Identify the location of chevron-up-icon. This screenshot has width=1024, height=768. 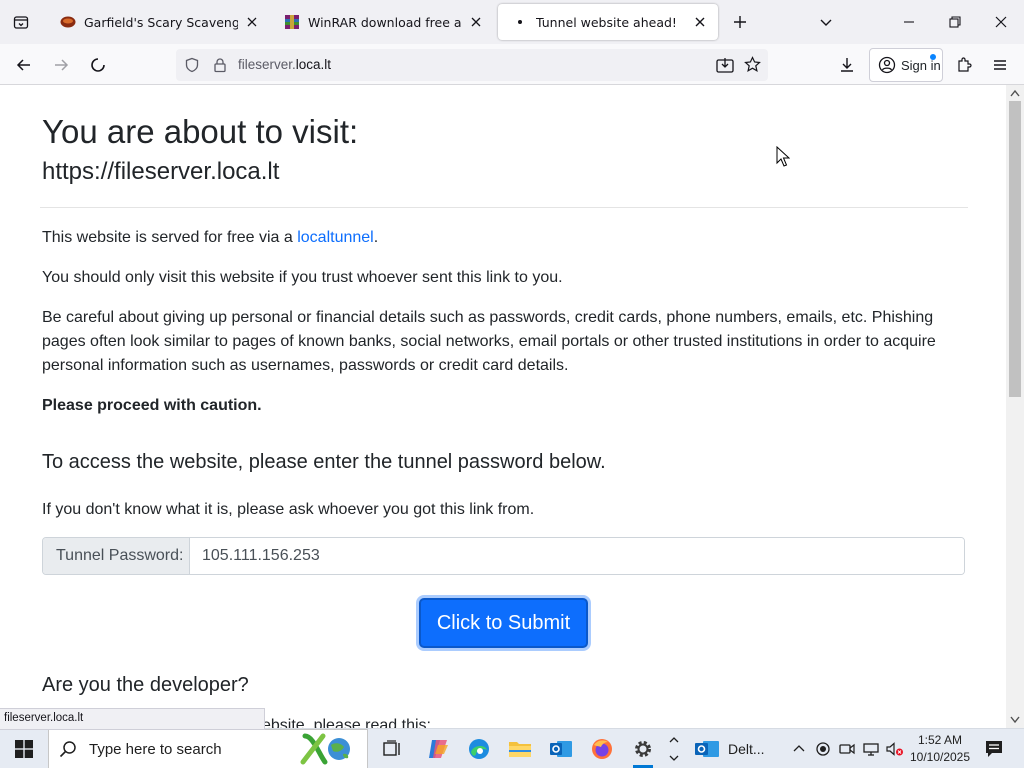
(799, 748).